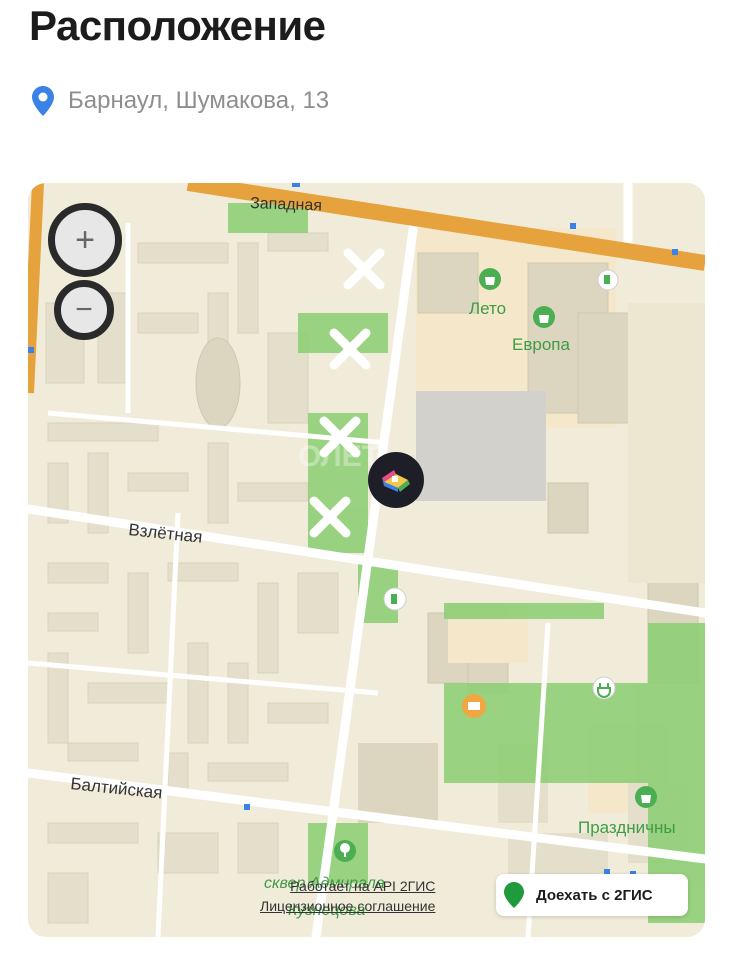 This screenshot has height=960, width=733. Describe the element at coordinates (347, 906) in the screenshot. I see `license-agreement-link: Лицензионное соглашение` at that location.